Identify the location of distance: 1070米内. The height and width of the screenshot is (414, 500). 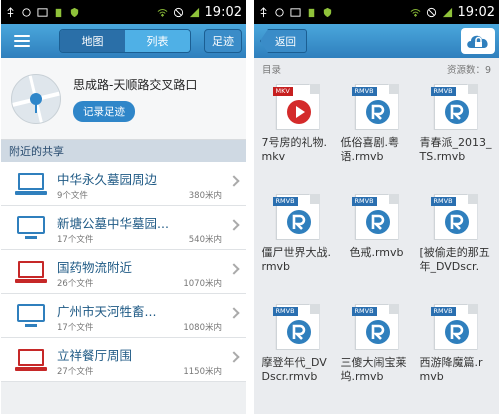
(202, 284).